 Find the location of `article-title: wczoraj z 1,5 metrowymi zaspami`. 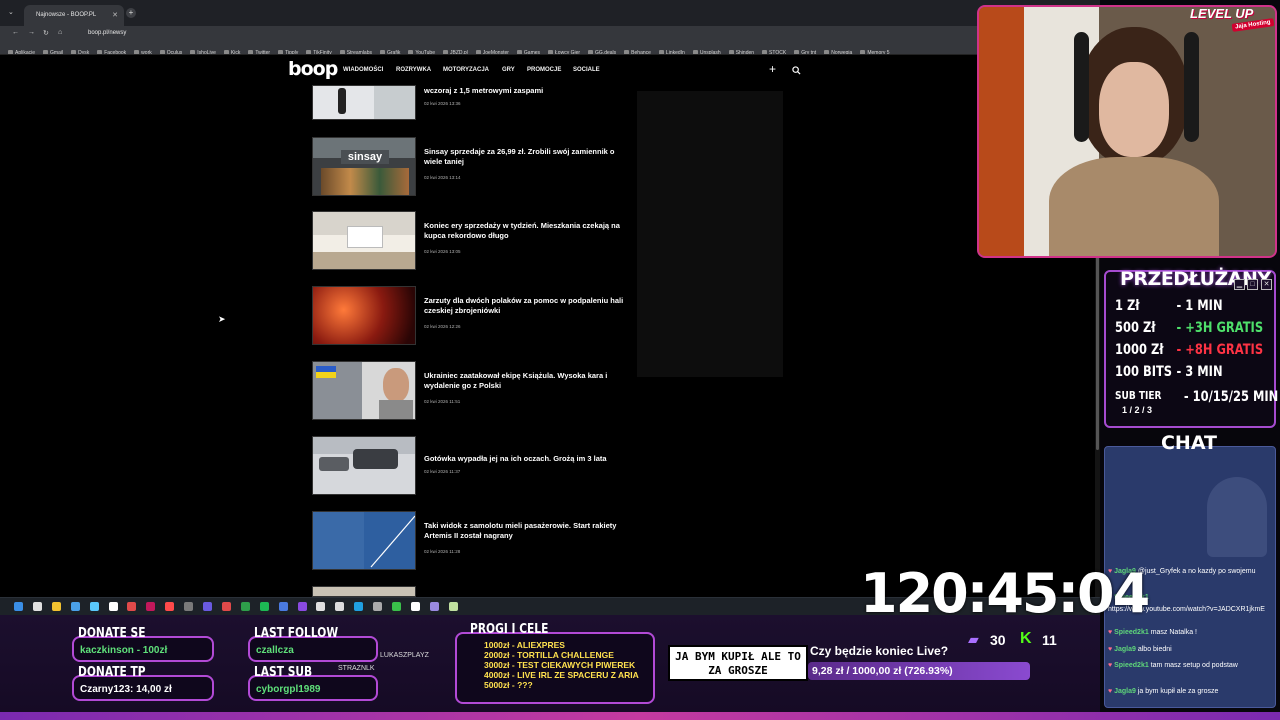

article-title: wczoraj z 1,5 metrowymi zaspami is located at coordinates (526, 91).